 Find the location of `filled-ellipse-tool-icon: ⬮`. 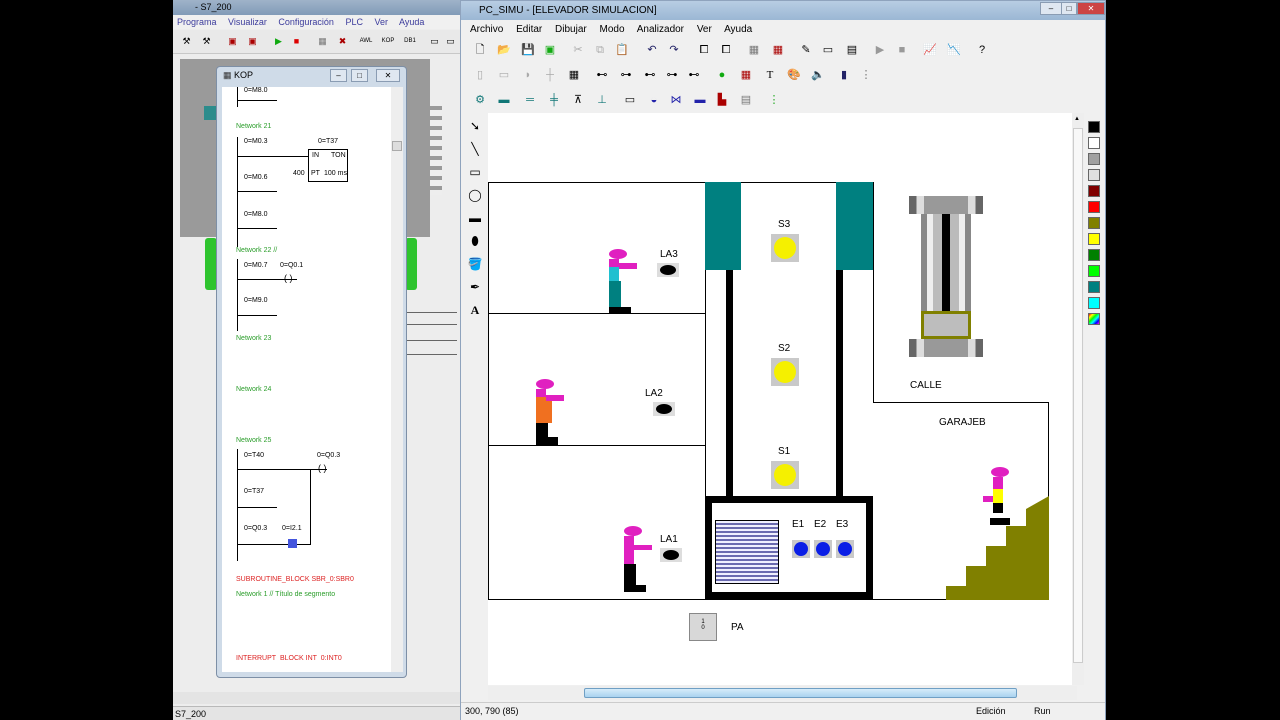

filled-ellipse-tool-icon: ⬮ is located at coordinates (475, 245).